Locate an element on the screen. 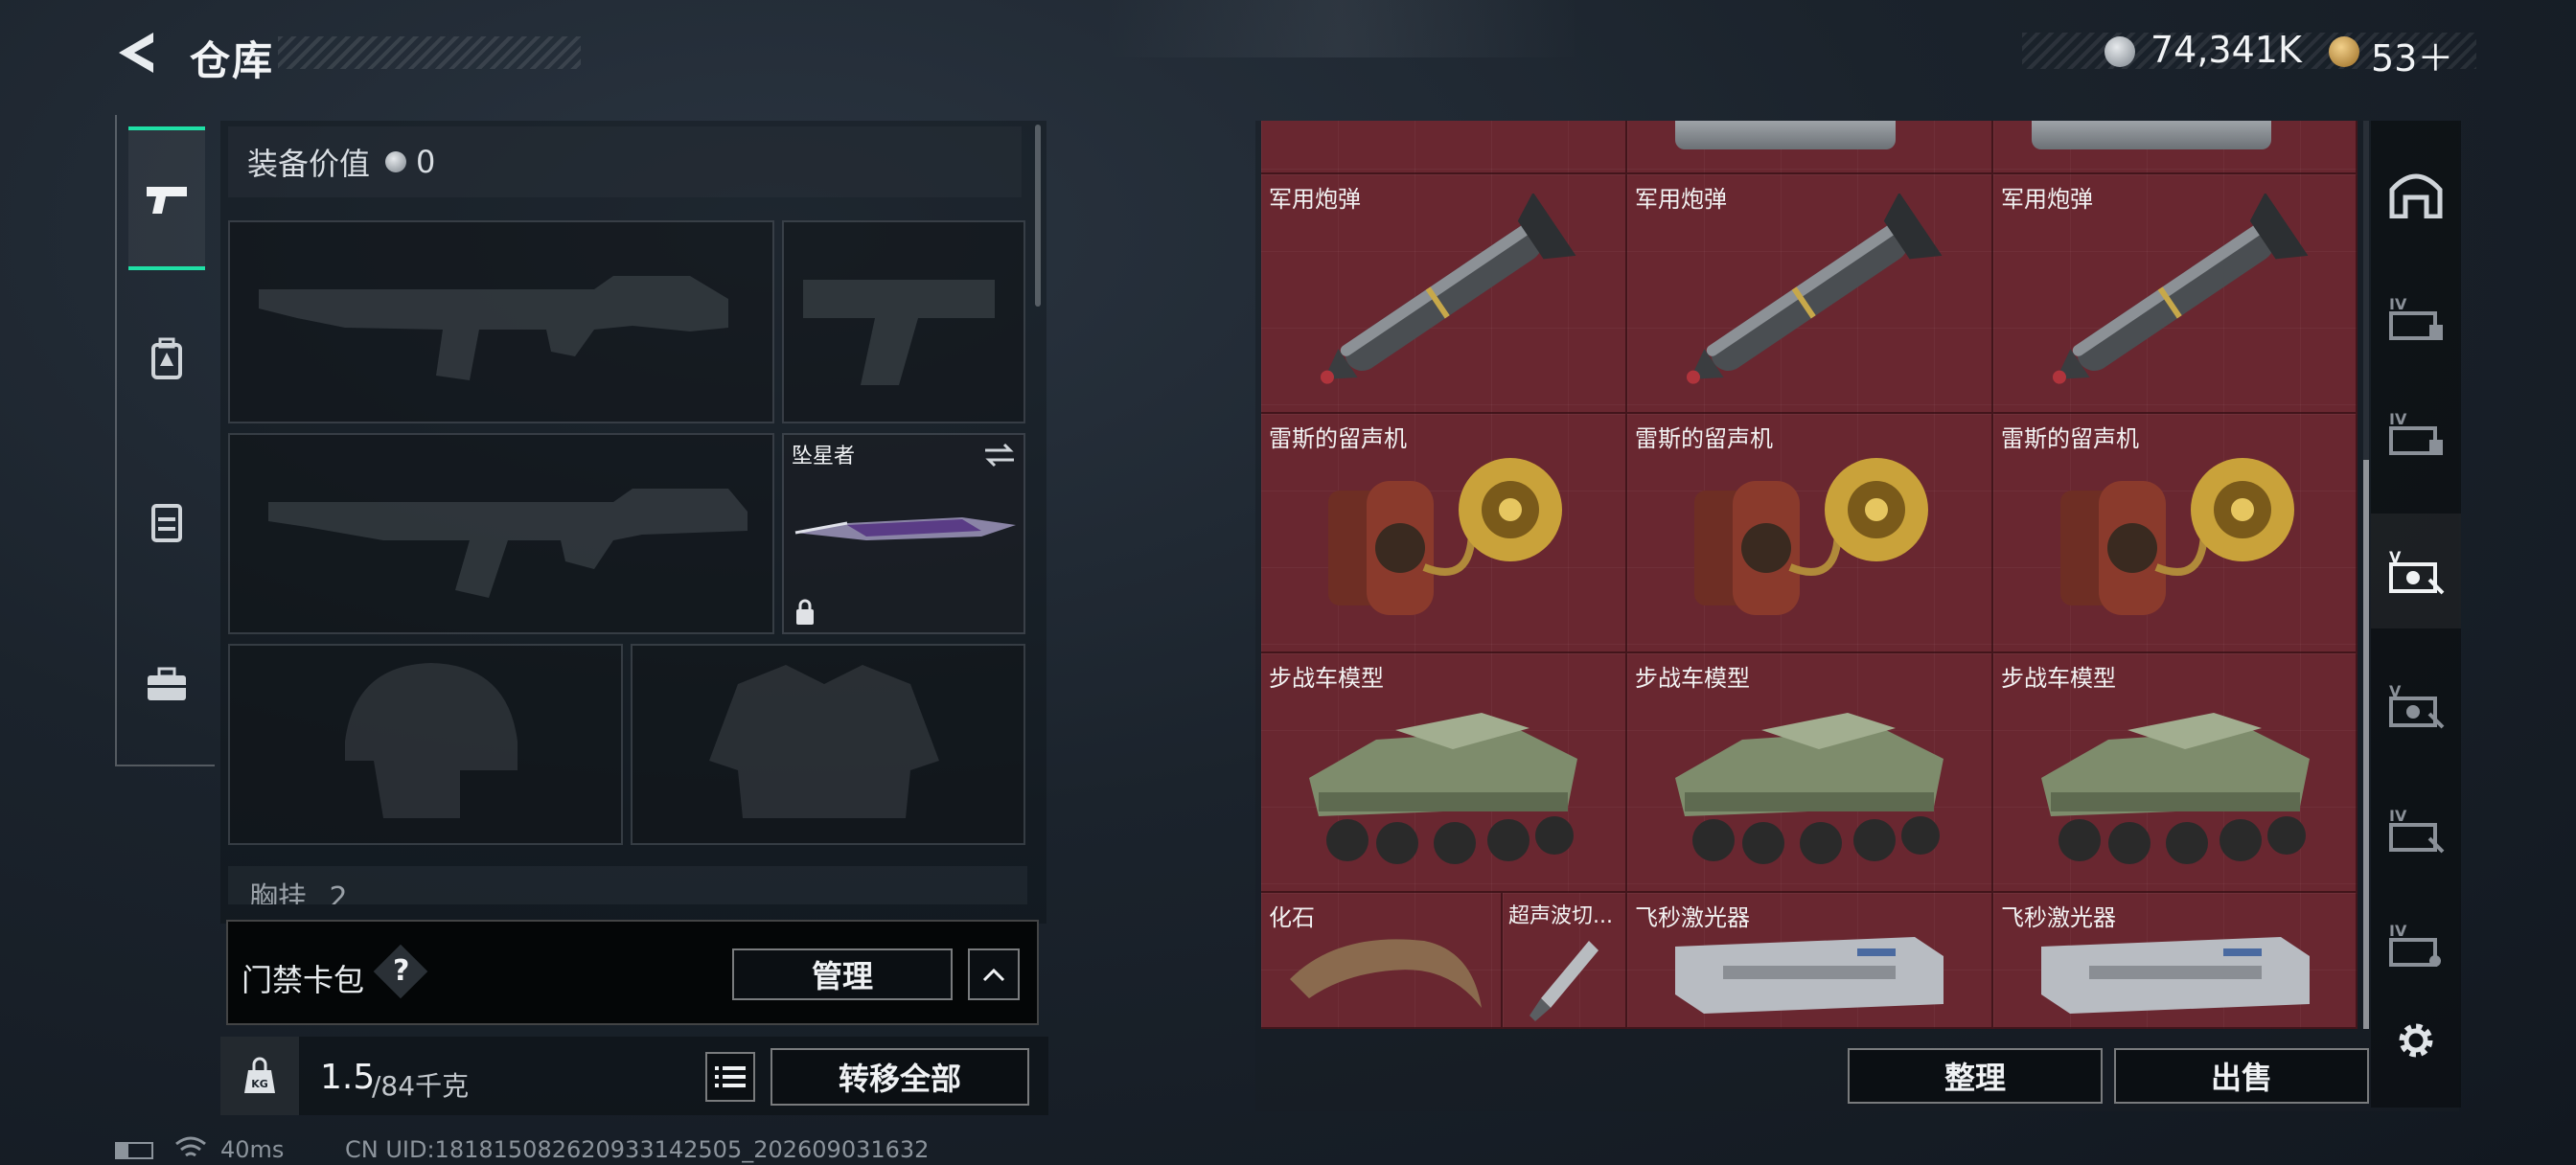 The image size is (2576, 1165). storage-v-1-icon: V is located at coordinates (2417, 571).